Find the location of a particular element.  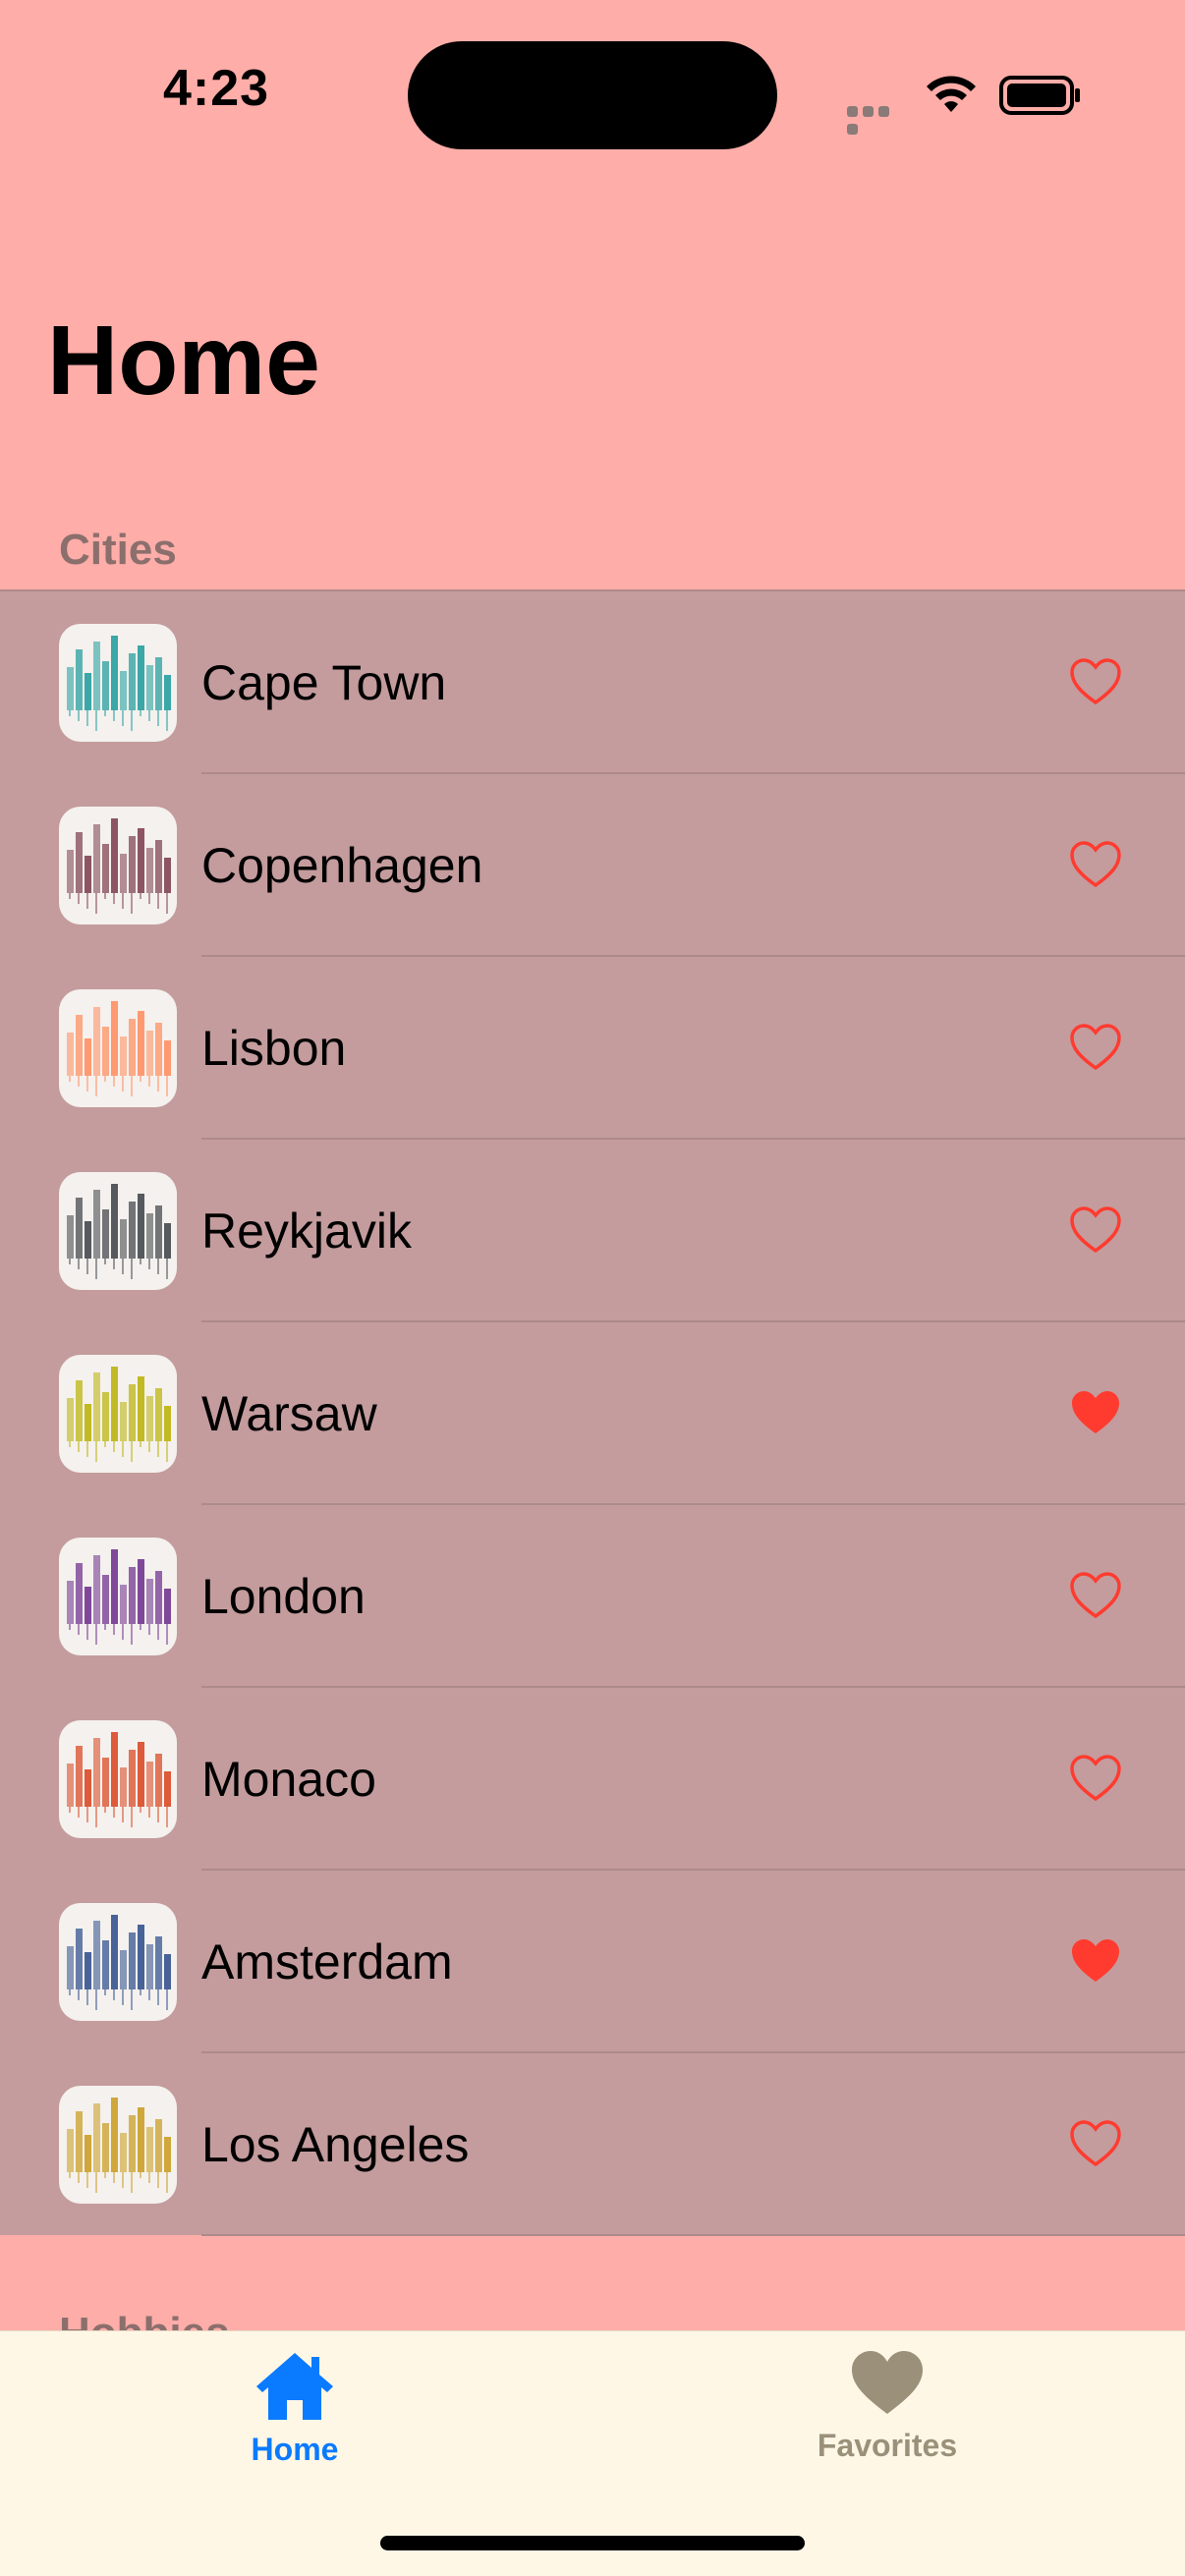

tab-favorites: Favorites is located at coordinates (888, 2406).